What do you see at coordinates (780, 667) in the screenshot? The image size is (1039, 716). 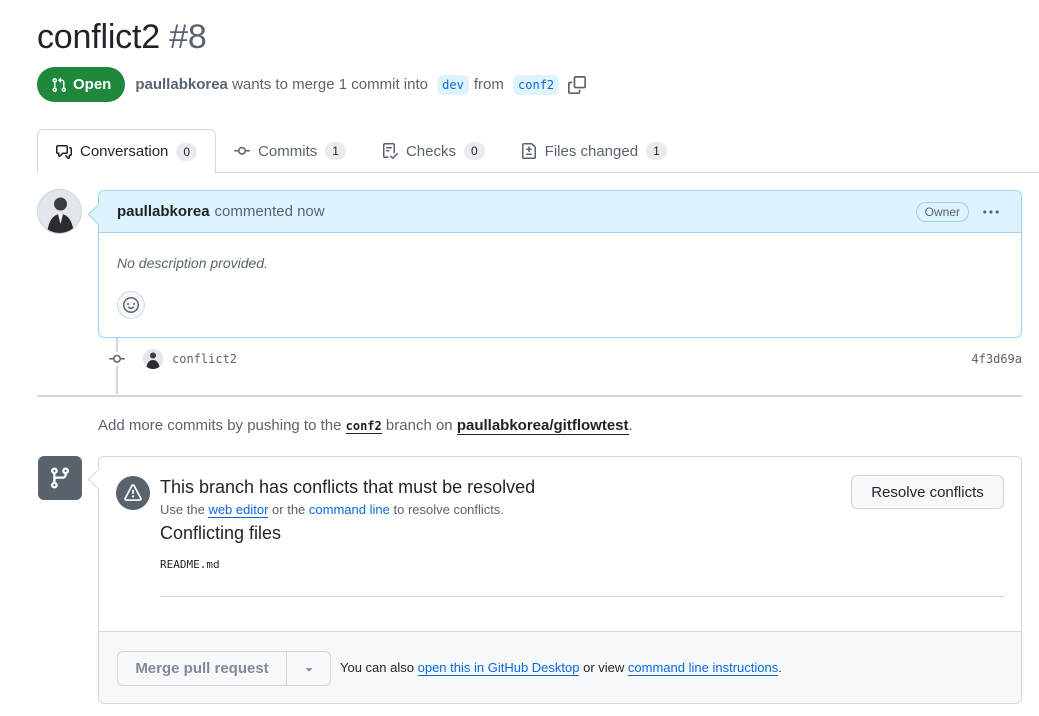 I see `merge-footer-plain: .` at bounding box center [780, 667].